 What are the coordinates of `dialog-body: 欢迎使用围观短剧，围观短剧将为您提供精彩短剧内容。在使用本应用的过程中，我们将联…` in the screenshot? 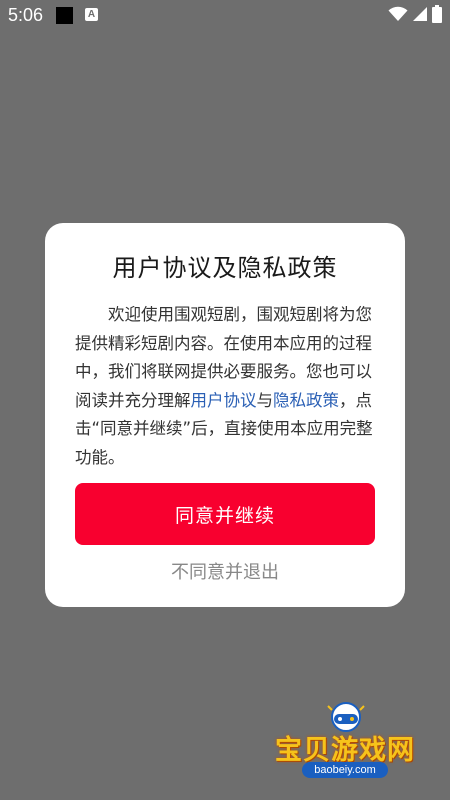 It's located at (226, 386).